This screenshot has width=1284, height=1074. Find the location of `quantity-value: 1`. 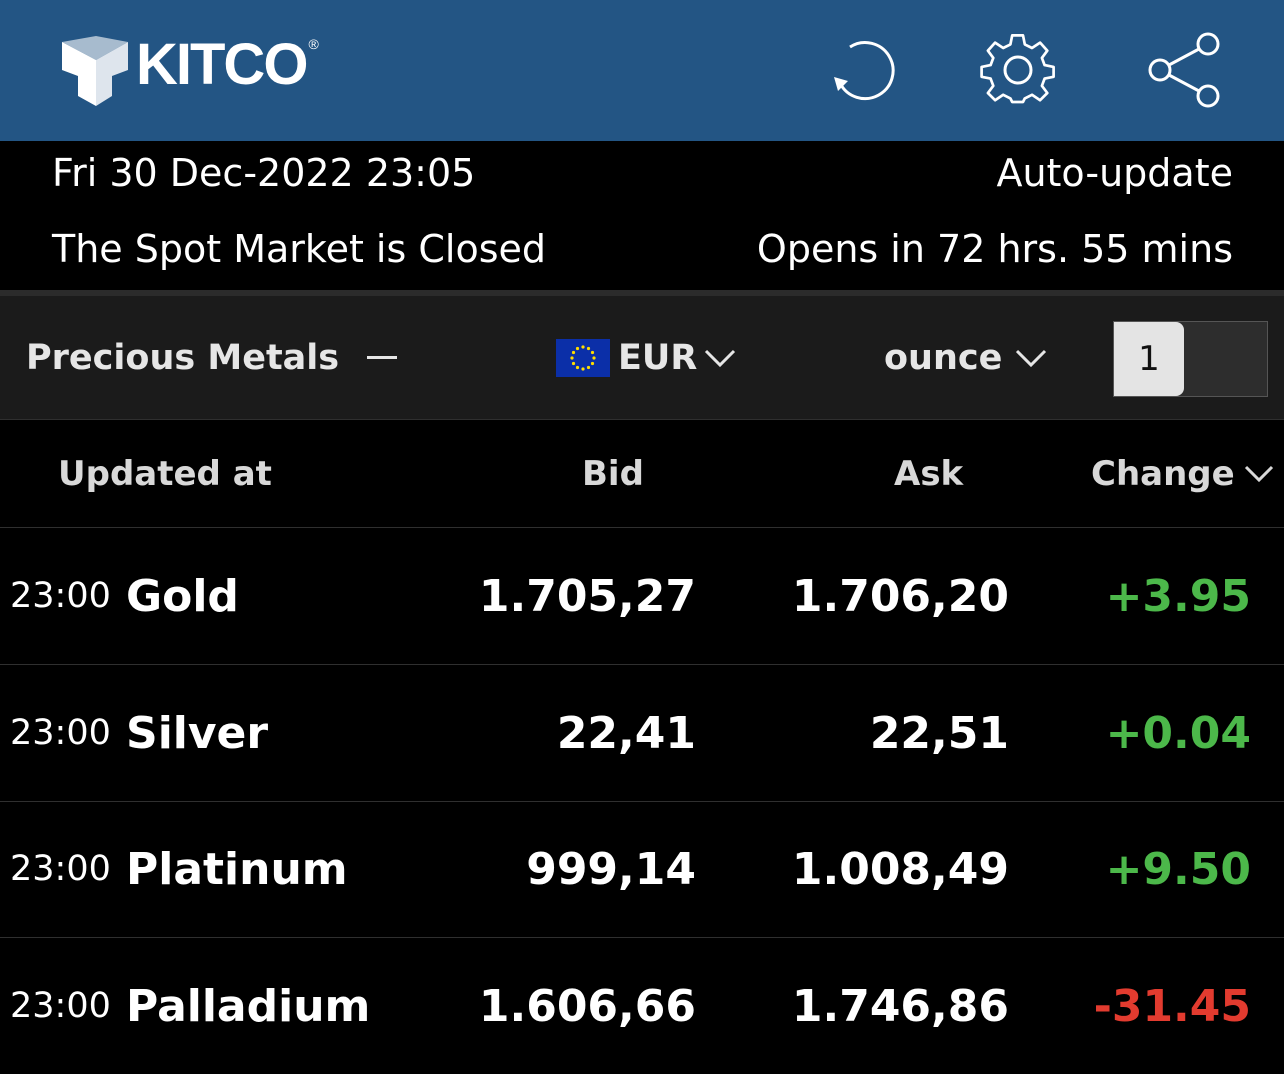

quantity-value: 1 is located at coordinates (1149, 359).